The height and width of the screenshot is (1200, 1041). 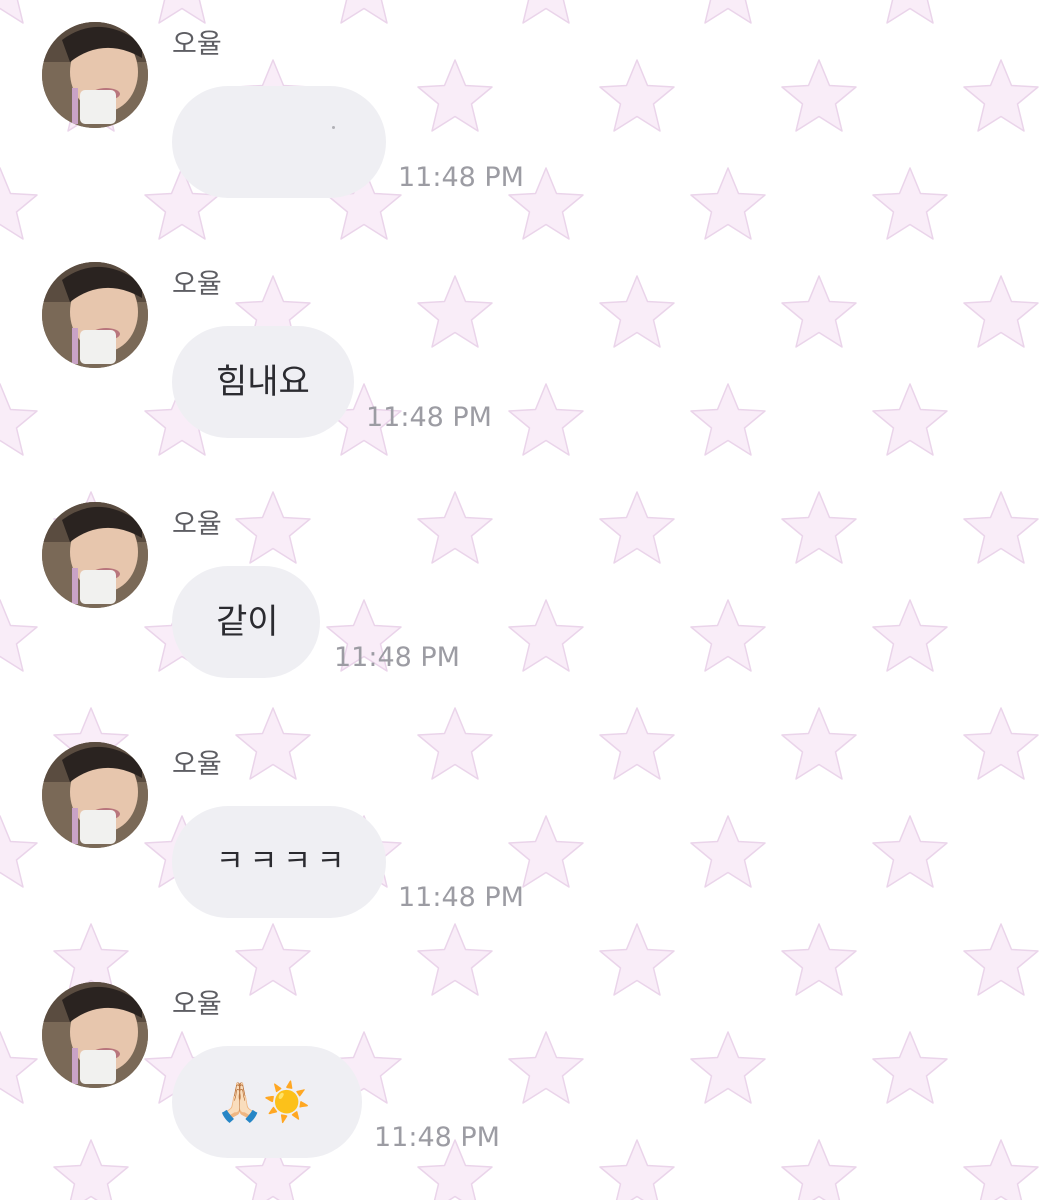 I want to click on message-bubble: 🙏🏻☀️, so click(x=267, y=1102).